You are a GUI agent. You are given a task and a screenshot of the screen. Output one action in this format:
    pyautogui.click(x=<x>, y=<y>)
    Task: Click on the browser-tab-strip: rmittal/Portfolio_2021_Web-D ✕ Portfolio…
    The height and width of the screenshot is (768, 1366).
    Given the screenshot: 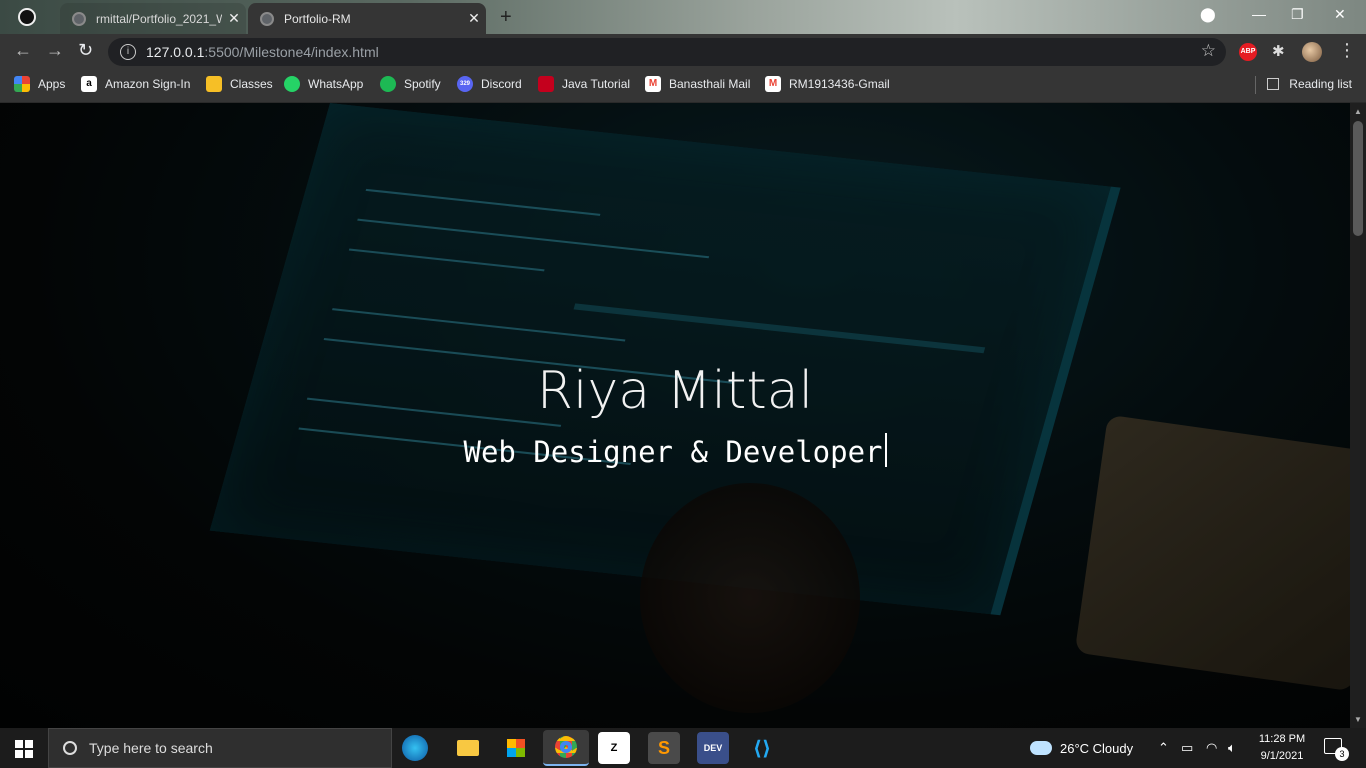 What is the action you would take?
    pyautogui.click(x=683, y=17)
    